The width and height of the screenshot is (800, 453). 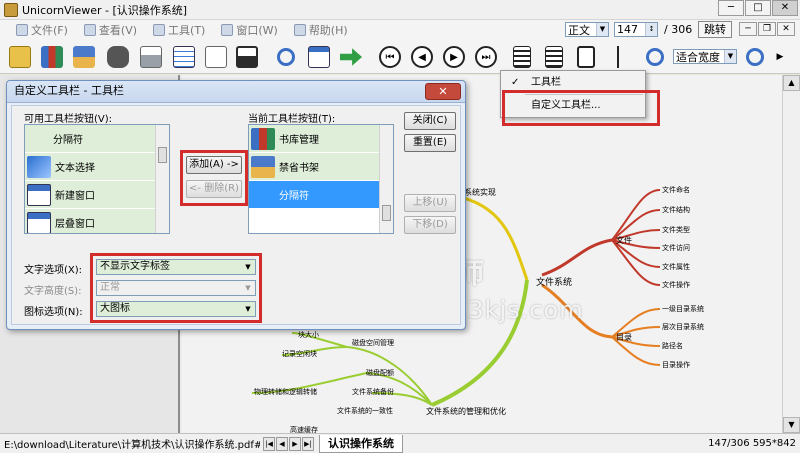 I want to click on export-button, so click(x=216, y=57).